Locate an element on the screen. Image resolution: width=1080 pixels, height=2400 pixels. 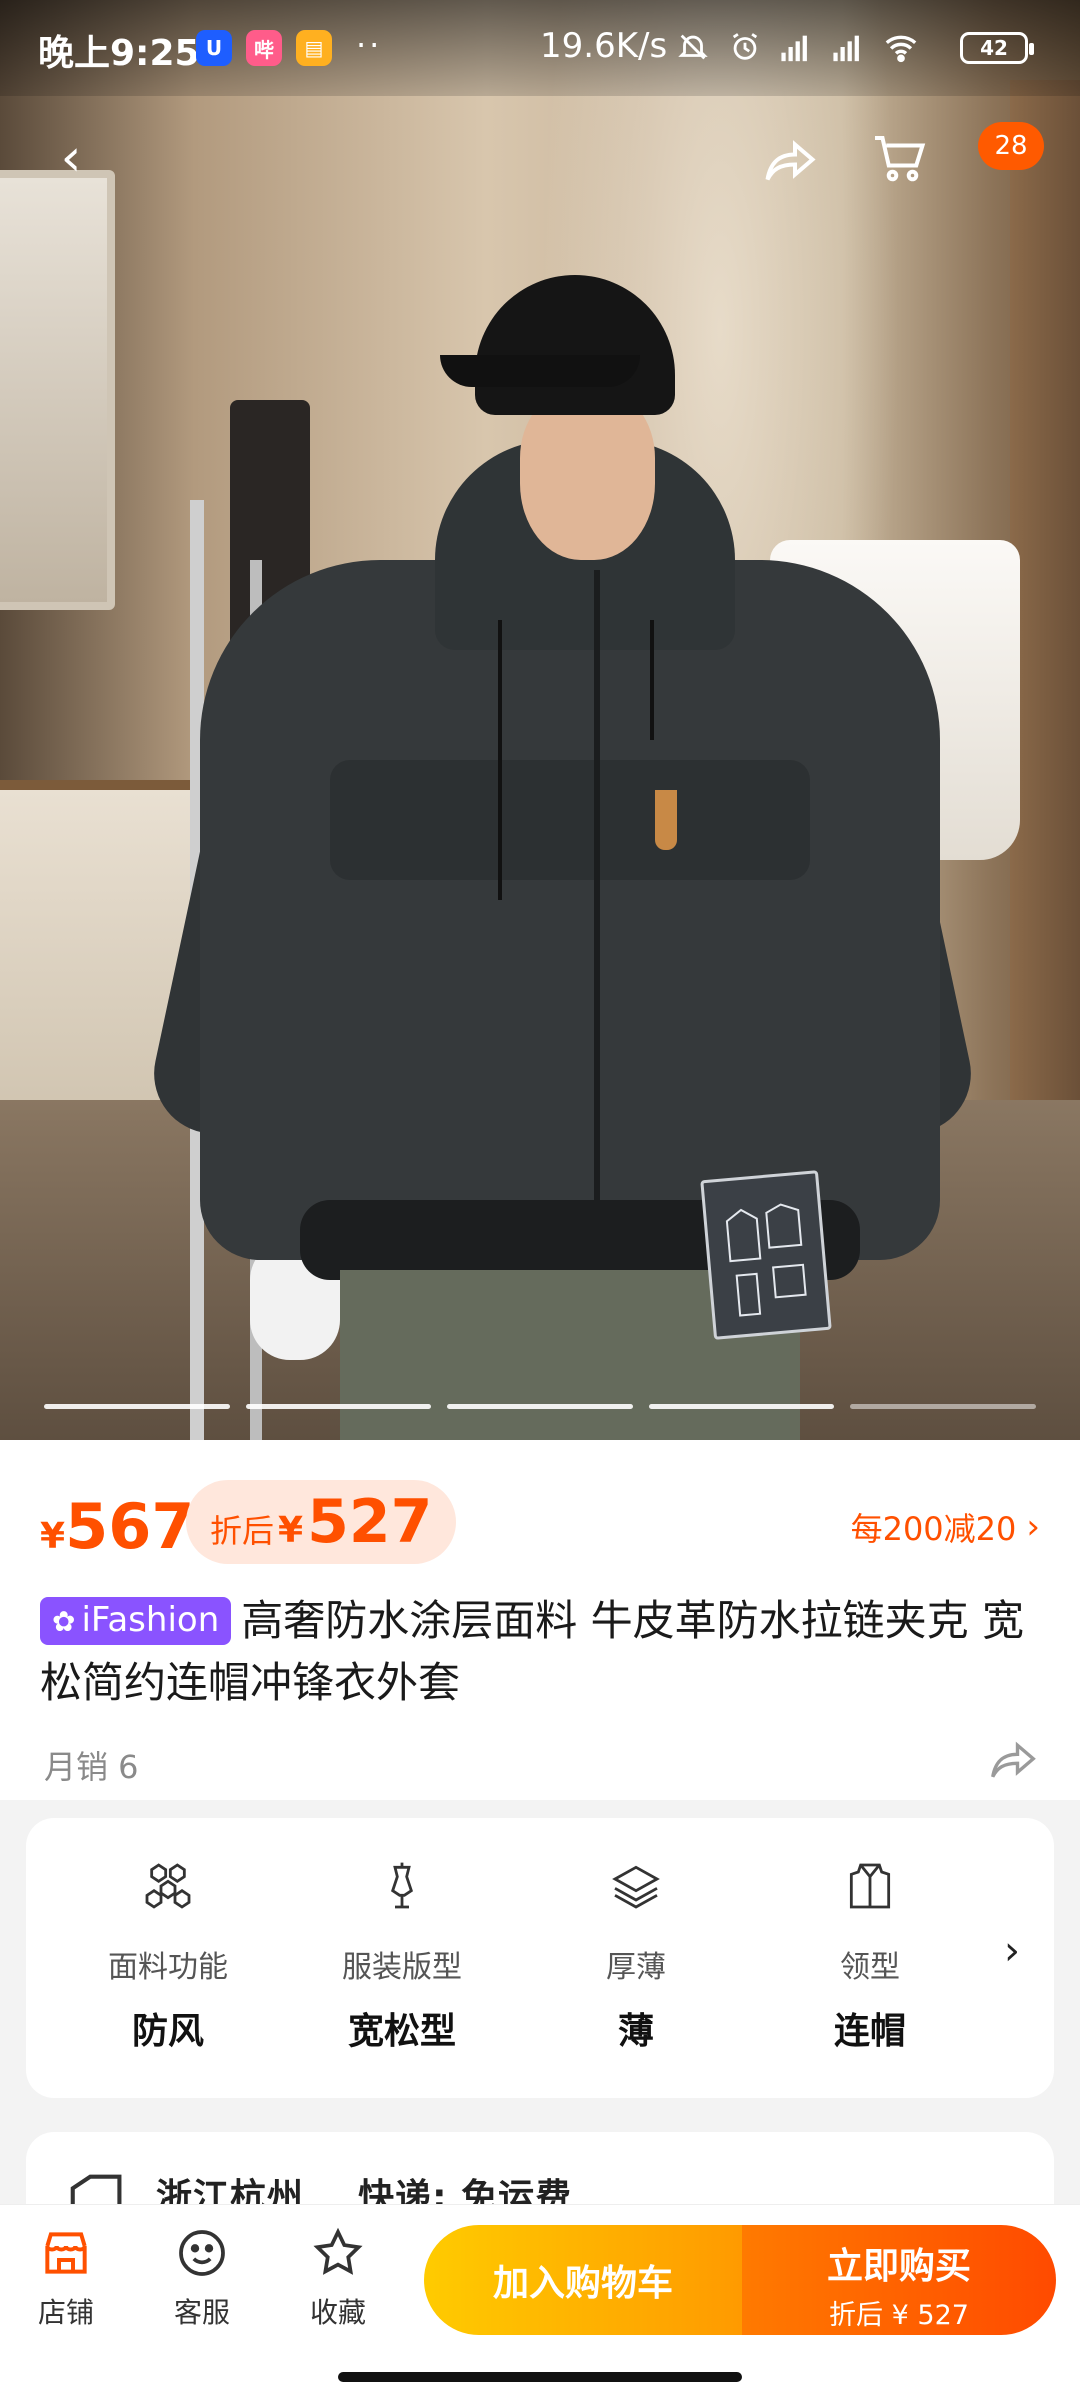
mute-bell-icon is located at coordinates (693, 47).